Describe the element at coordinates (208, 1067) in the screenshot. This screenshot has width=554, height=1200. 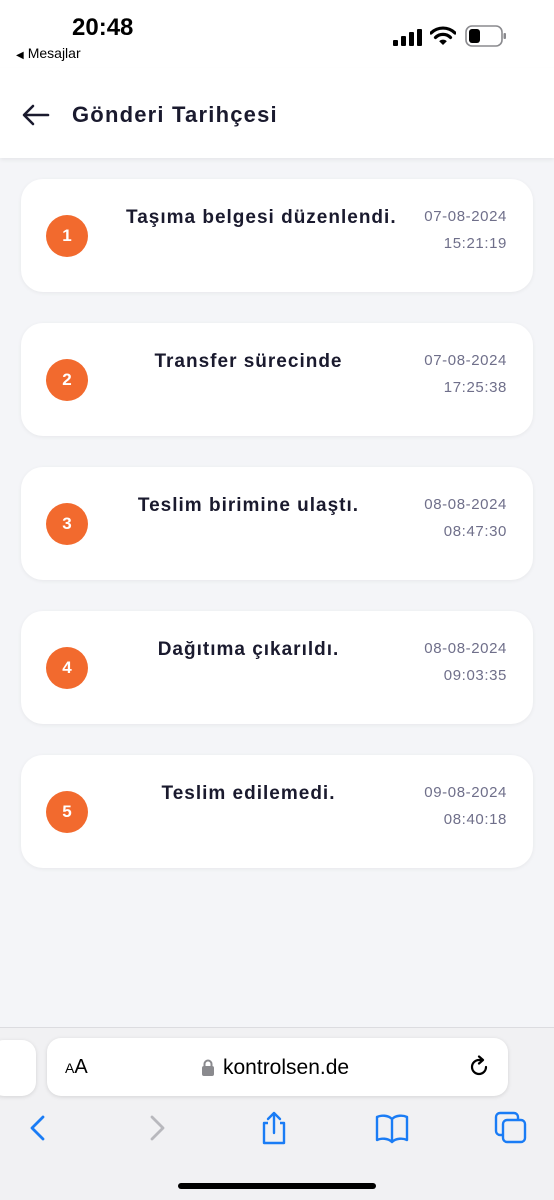
I see `lock-icon` at that location.